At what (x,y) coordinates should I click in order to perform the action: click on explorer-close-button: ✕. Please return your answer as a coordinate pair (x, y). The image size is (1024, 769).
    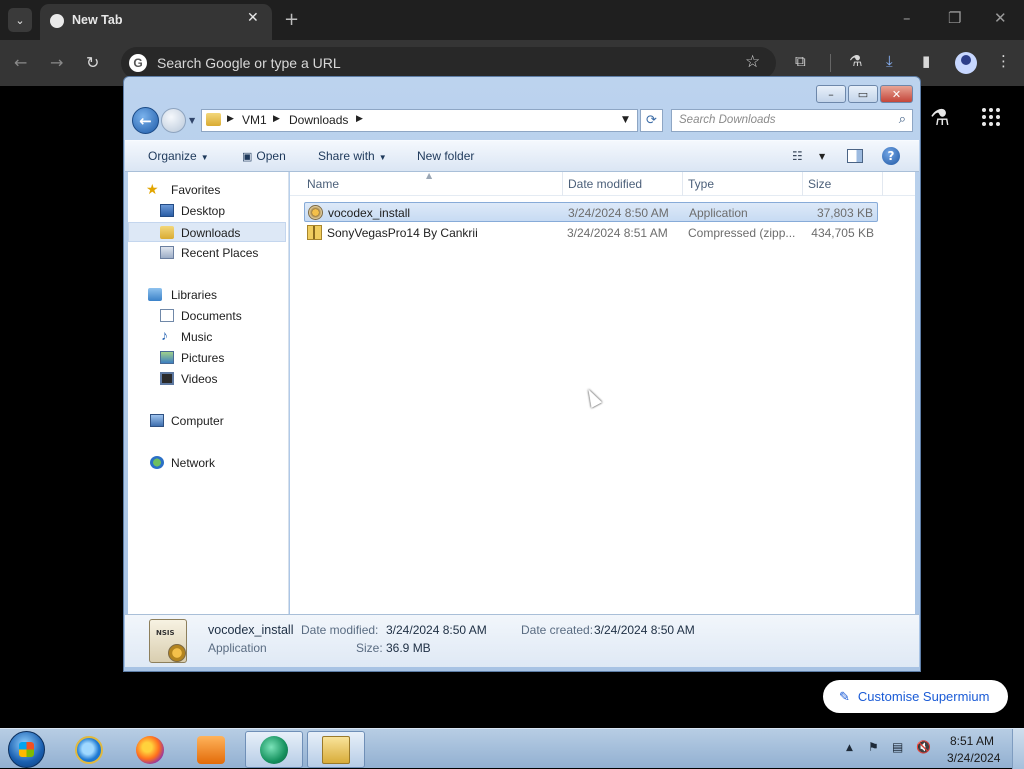
    Looking at the image, I should click on (896, 94).